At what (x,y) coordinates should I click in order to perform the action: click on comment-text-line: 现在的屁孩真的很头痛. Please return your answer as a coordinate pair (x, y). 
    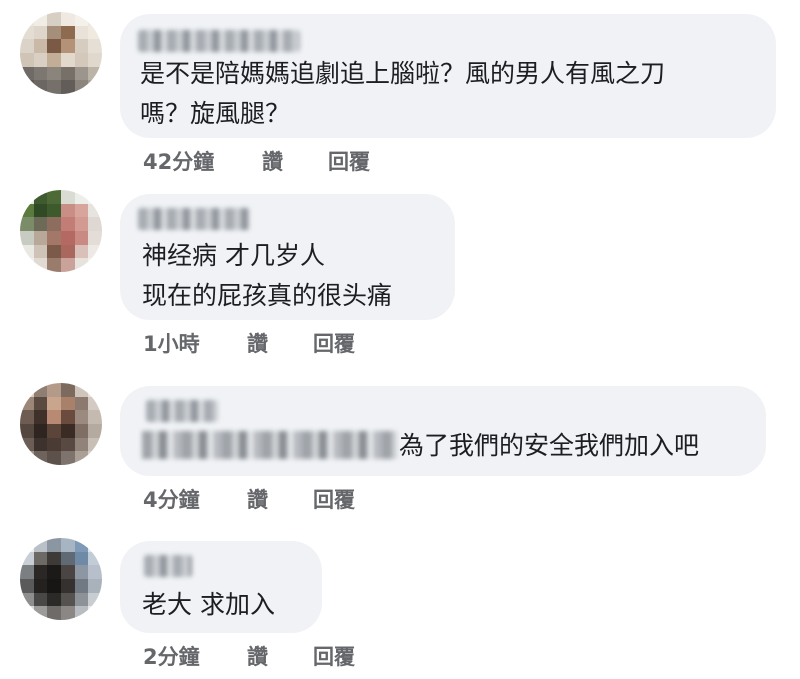
    Looking at the image, I should click on (267, 295).